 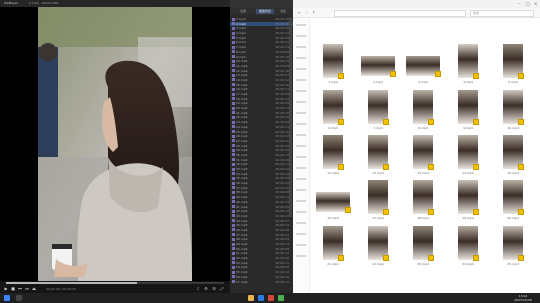 I want to click on file-thumbnail: 16.mp4, so click(x=333, y=202).